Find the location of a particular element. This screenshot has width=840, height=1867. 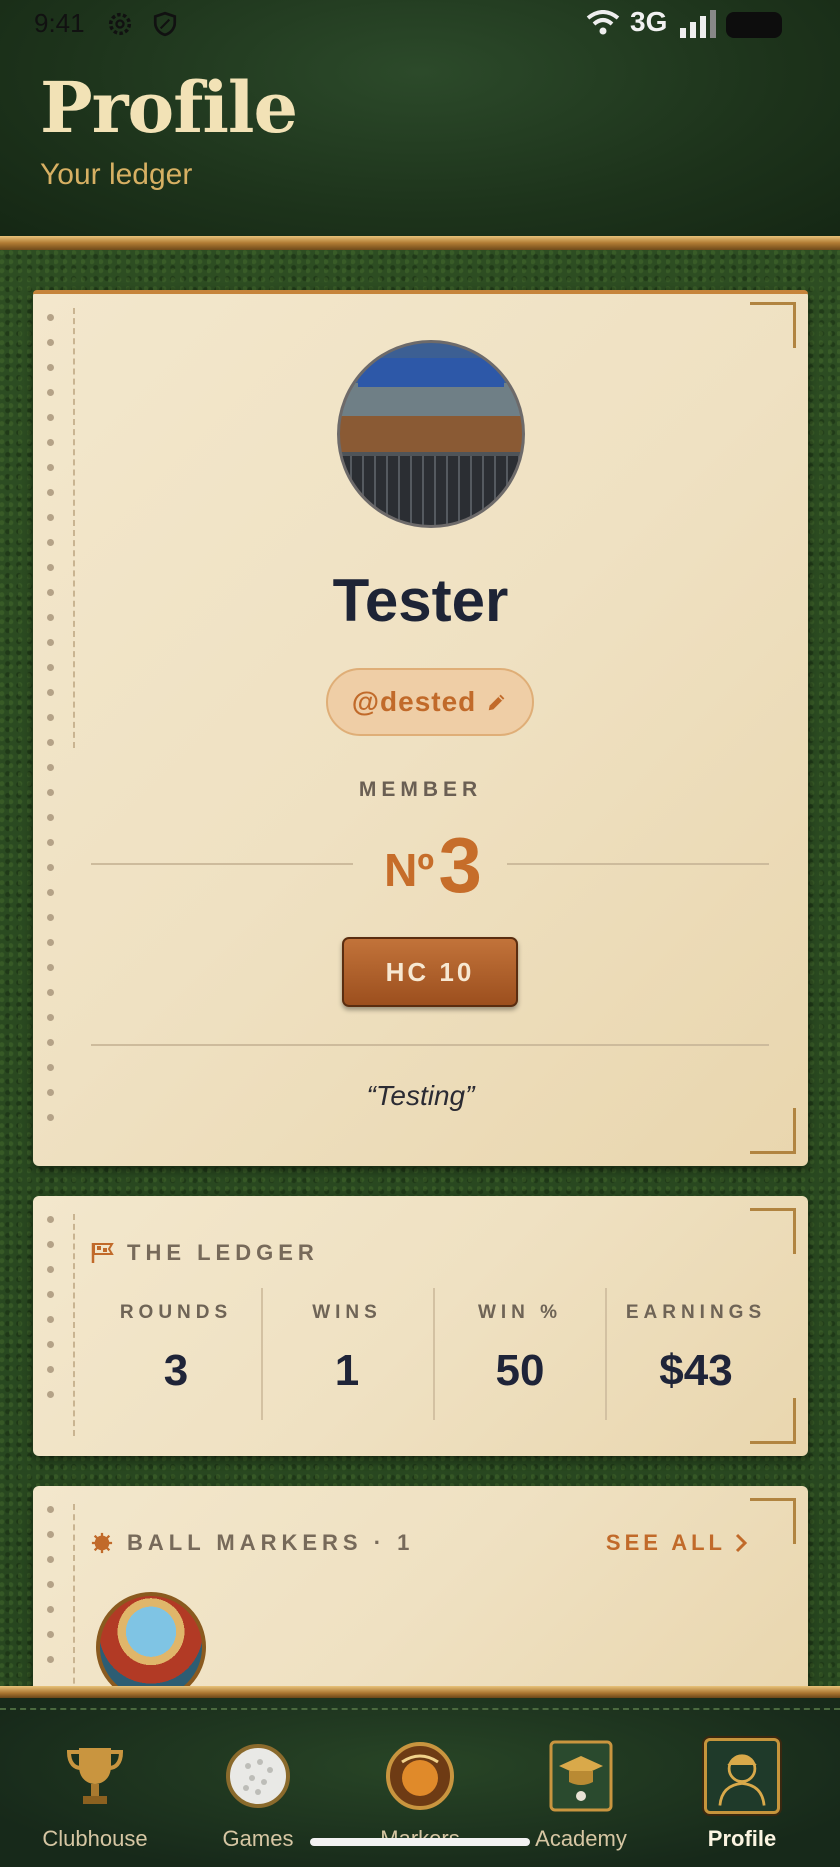

network-type: 3G is located at coordinates (649, 21).